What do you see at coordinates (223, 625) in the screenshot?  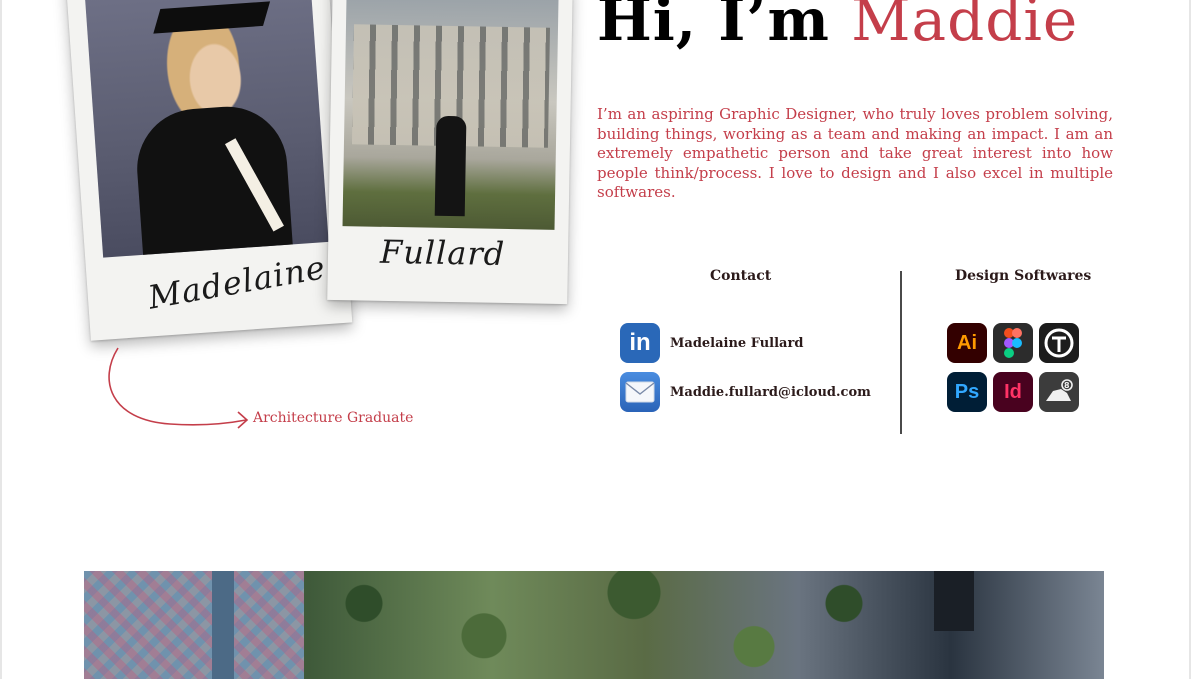 I see `pillar` at bounding box center [223, 625].